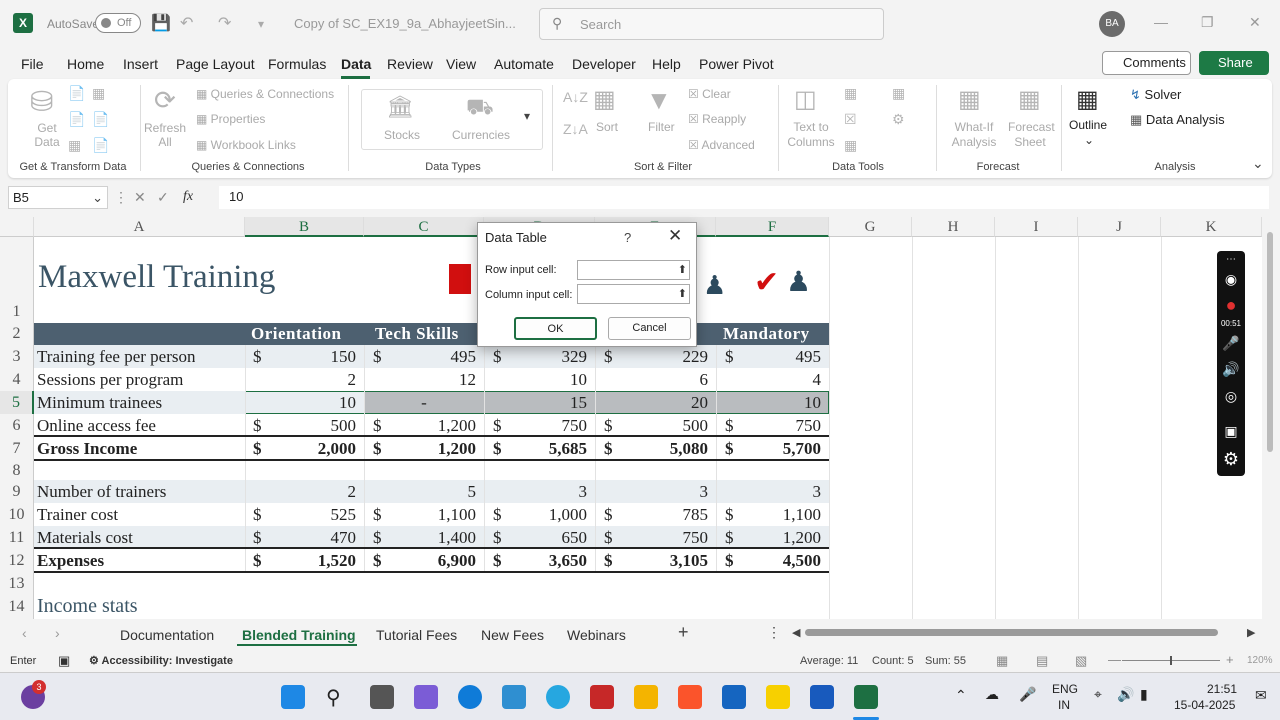  Describe the element at coordinates (646, 697) in the screenshot. I see `file-explorer-icon` at that location.